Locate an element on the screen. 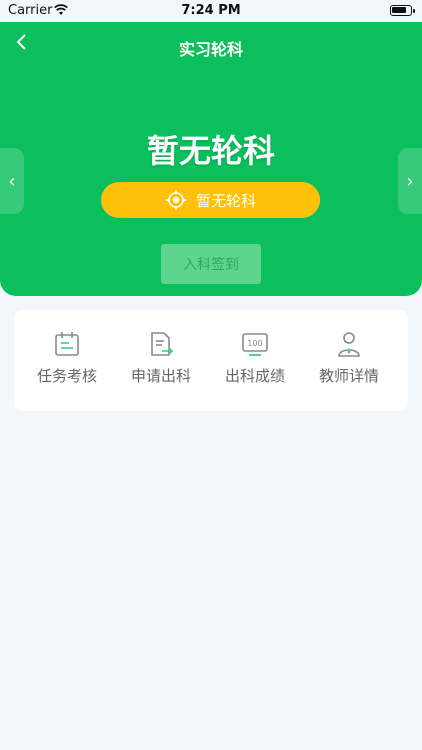 Image resolution: width=422 pixels, height=750 pixels. menu-item-task-assessment: 任务考核 is located at coordinates (67, 358).